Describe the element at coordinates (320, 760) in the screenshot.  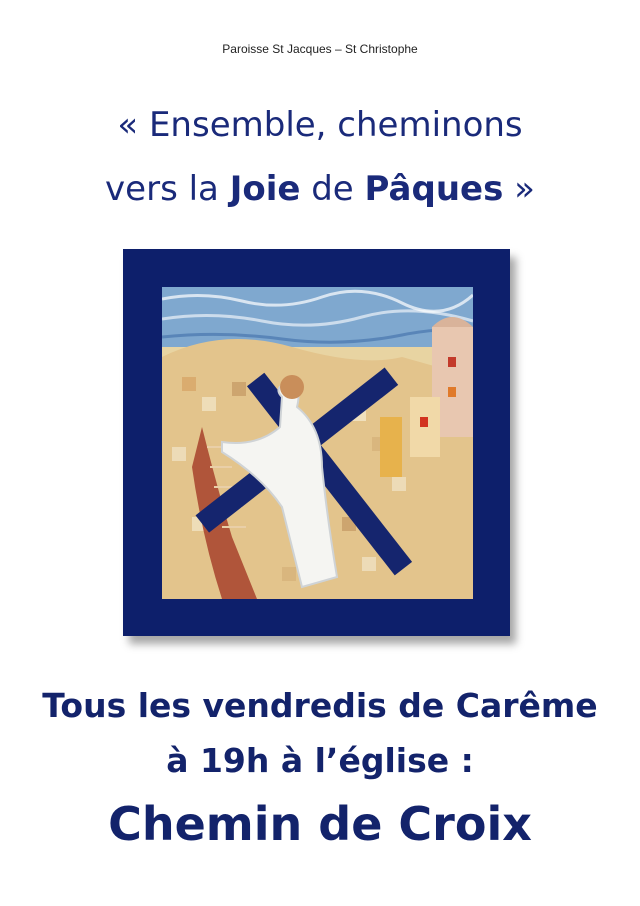
I see `announcement-line-2: à 19h à l’église :` at that location.